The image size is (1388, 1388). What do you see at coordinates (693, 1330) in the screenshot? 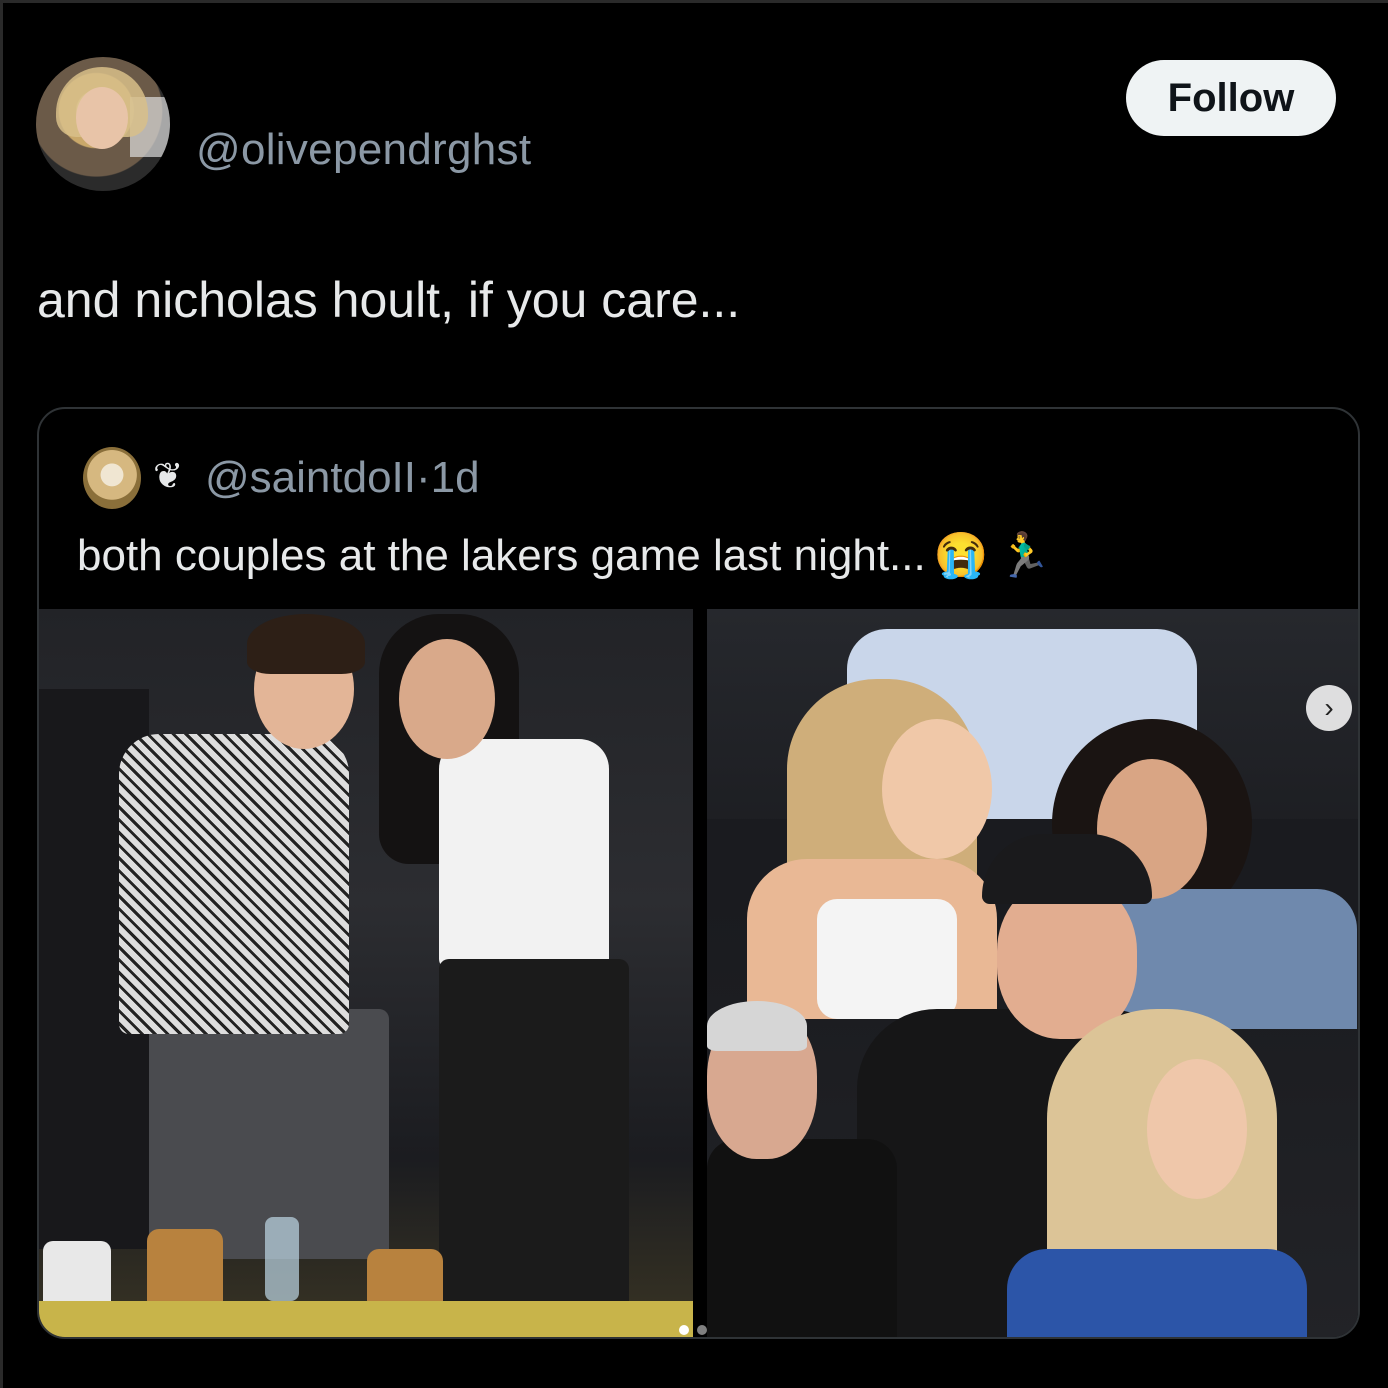
I see `carousel-indicator` at bounding box center [693, 1330].